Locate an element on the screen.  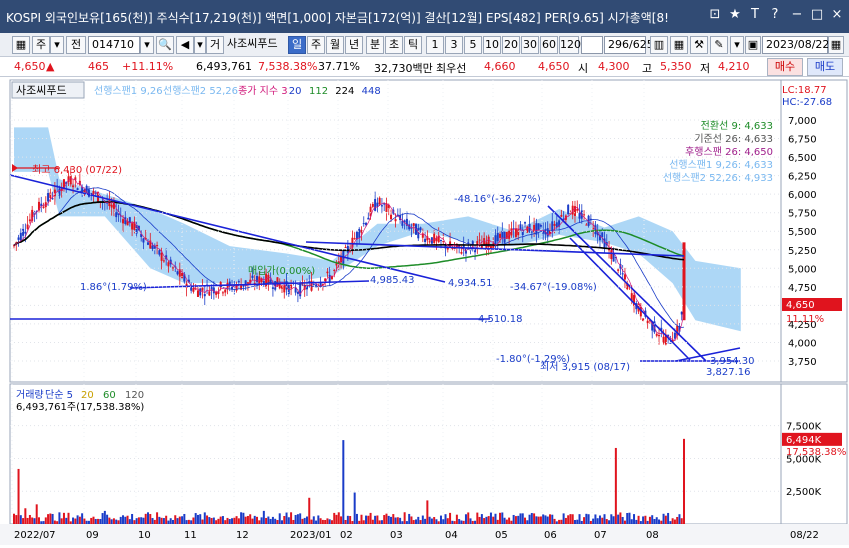
period-month: 월 is located at coordinates (335, 45).